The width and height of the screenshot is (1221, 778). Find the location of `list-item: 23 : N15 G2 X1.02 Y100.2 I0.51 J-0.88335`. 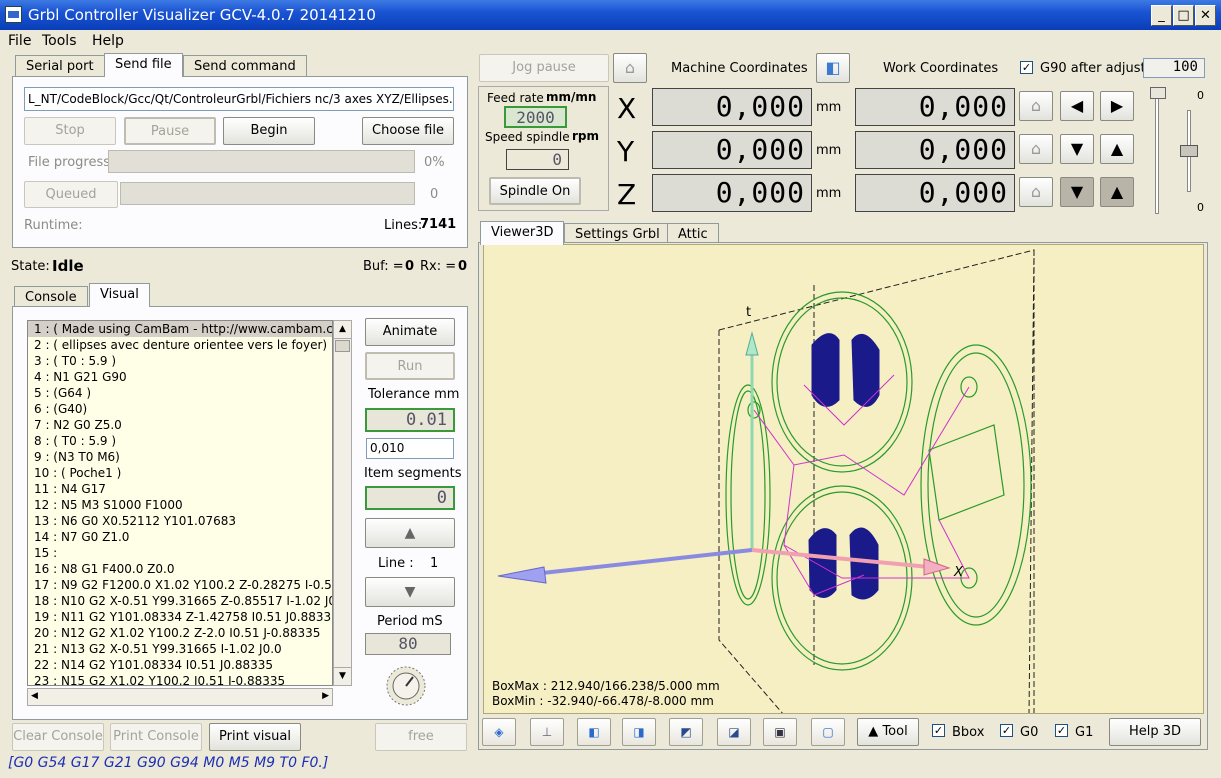

list-item: 23 : N15 G2 X1.02 Y100.2 I0.51 J-0.88335 is located at coordinates (180, 679).